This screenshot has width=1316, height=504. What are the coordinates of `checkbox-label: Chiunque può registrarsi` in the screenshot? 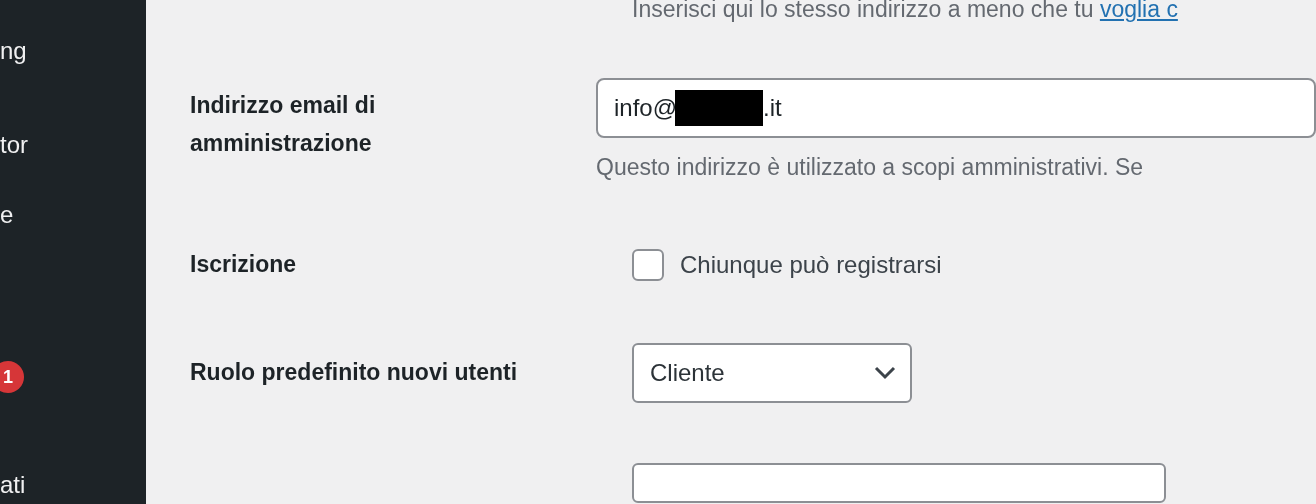 It's located at (811, 264).